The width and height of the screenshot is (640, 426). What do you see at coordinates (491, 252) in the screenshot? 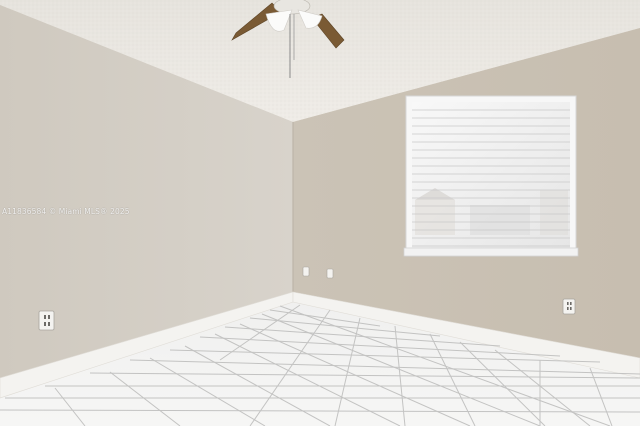
I see `window-sill` at bounding box center [491, 252].